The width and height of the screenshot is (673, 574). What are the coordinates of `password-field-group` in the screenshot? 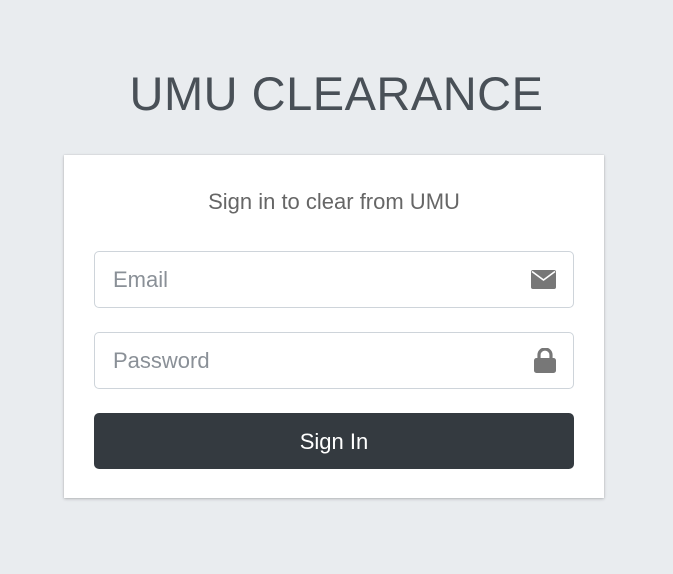 It's located at (334, 360).